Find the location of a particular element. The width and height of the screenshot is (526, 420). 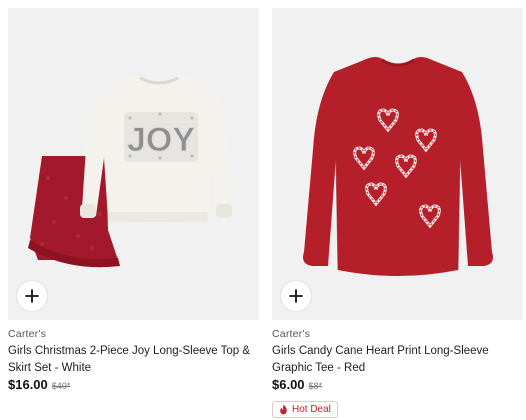

original-price: $40* is located at coordinates (61, 386).